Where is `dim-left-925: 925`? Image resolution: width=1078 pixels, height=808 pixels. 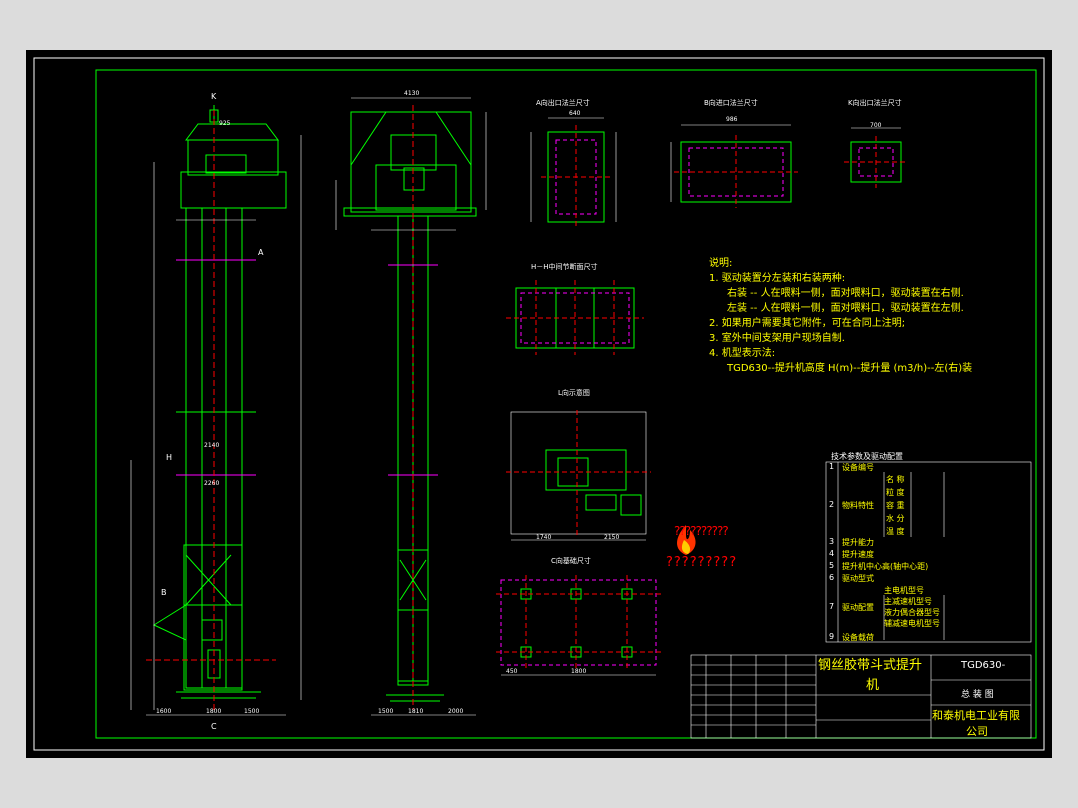 dim-left-925: 925 is located at coordinates (225, 123).